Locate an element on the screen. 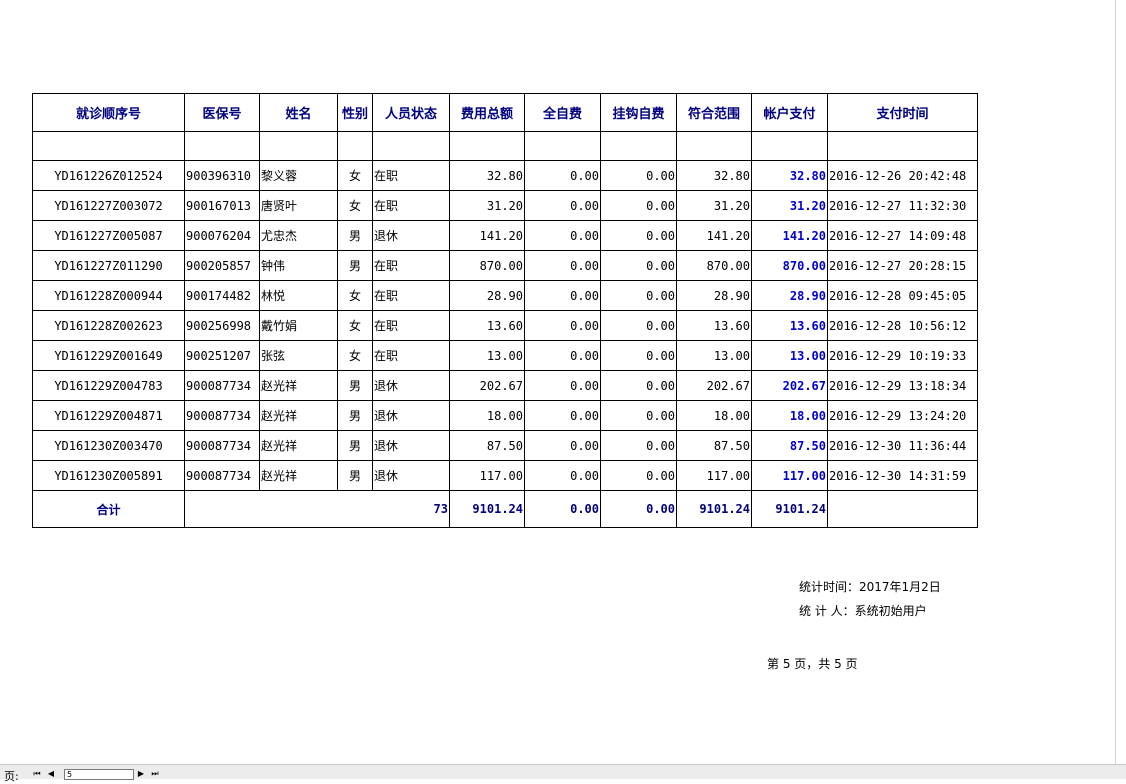 This screenshot has width=1126, height=784. column-header: 帐户支付 is located at coordinates (789, 112).